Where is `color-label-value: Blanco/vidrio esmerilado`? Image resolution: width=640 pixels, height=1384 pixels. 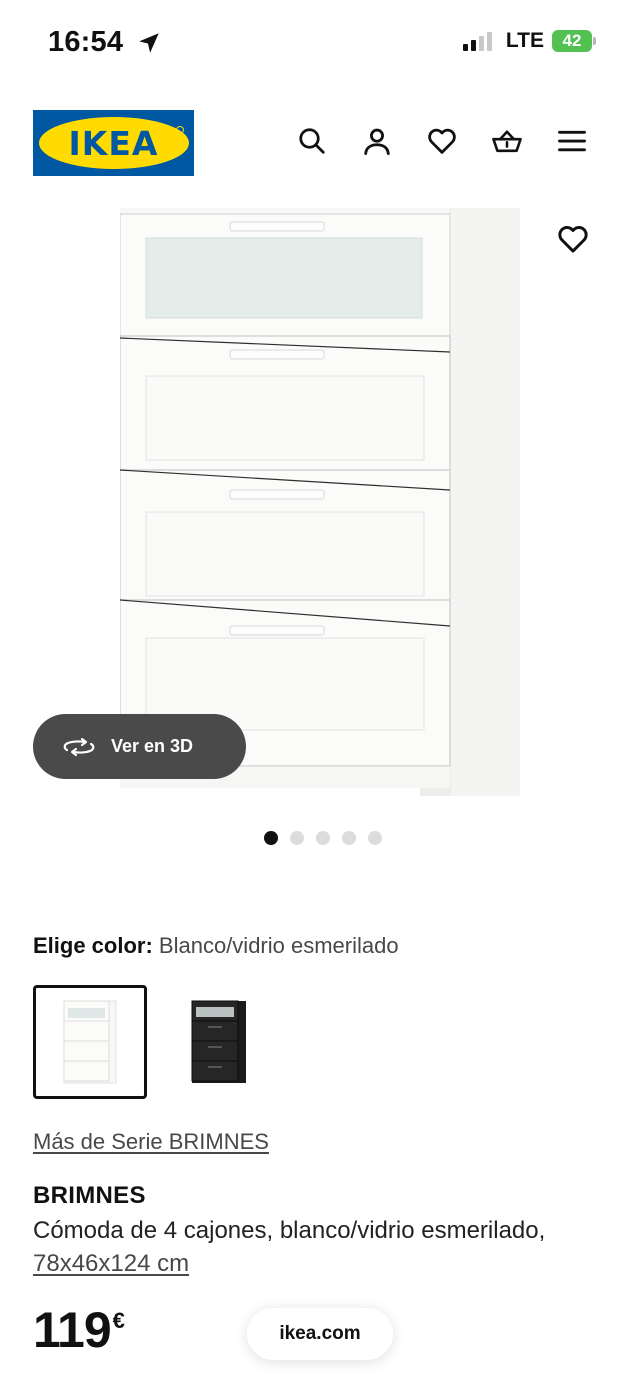
color-label-value: Blanco/vidrio esmerilado is located at coordinates (278, 945).